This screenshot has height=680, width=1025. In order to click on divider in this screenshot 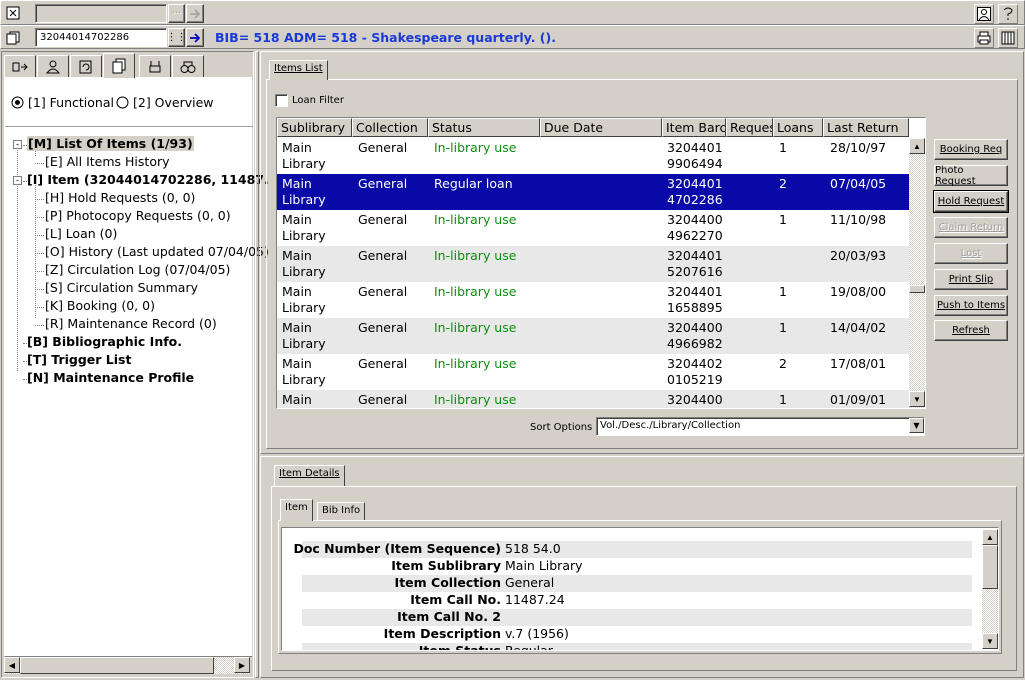, I will do `click(129, 126)`.